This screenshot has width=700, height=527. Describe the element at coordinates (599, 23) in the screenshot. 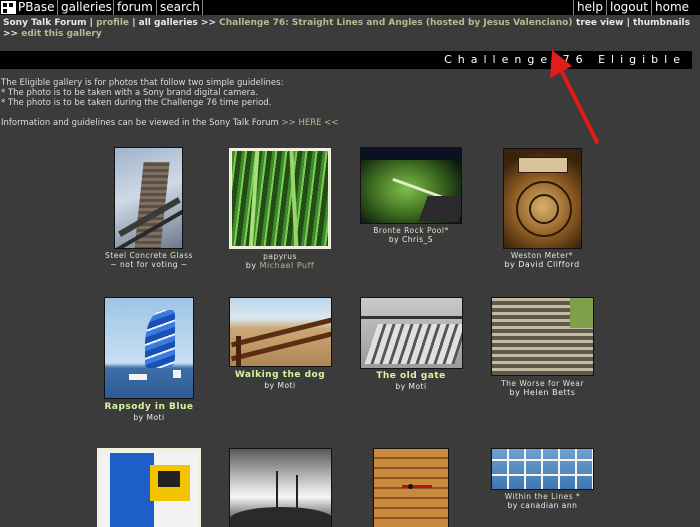

I see `tree-view-link: tree view` at that location.